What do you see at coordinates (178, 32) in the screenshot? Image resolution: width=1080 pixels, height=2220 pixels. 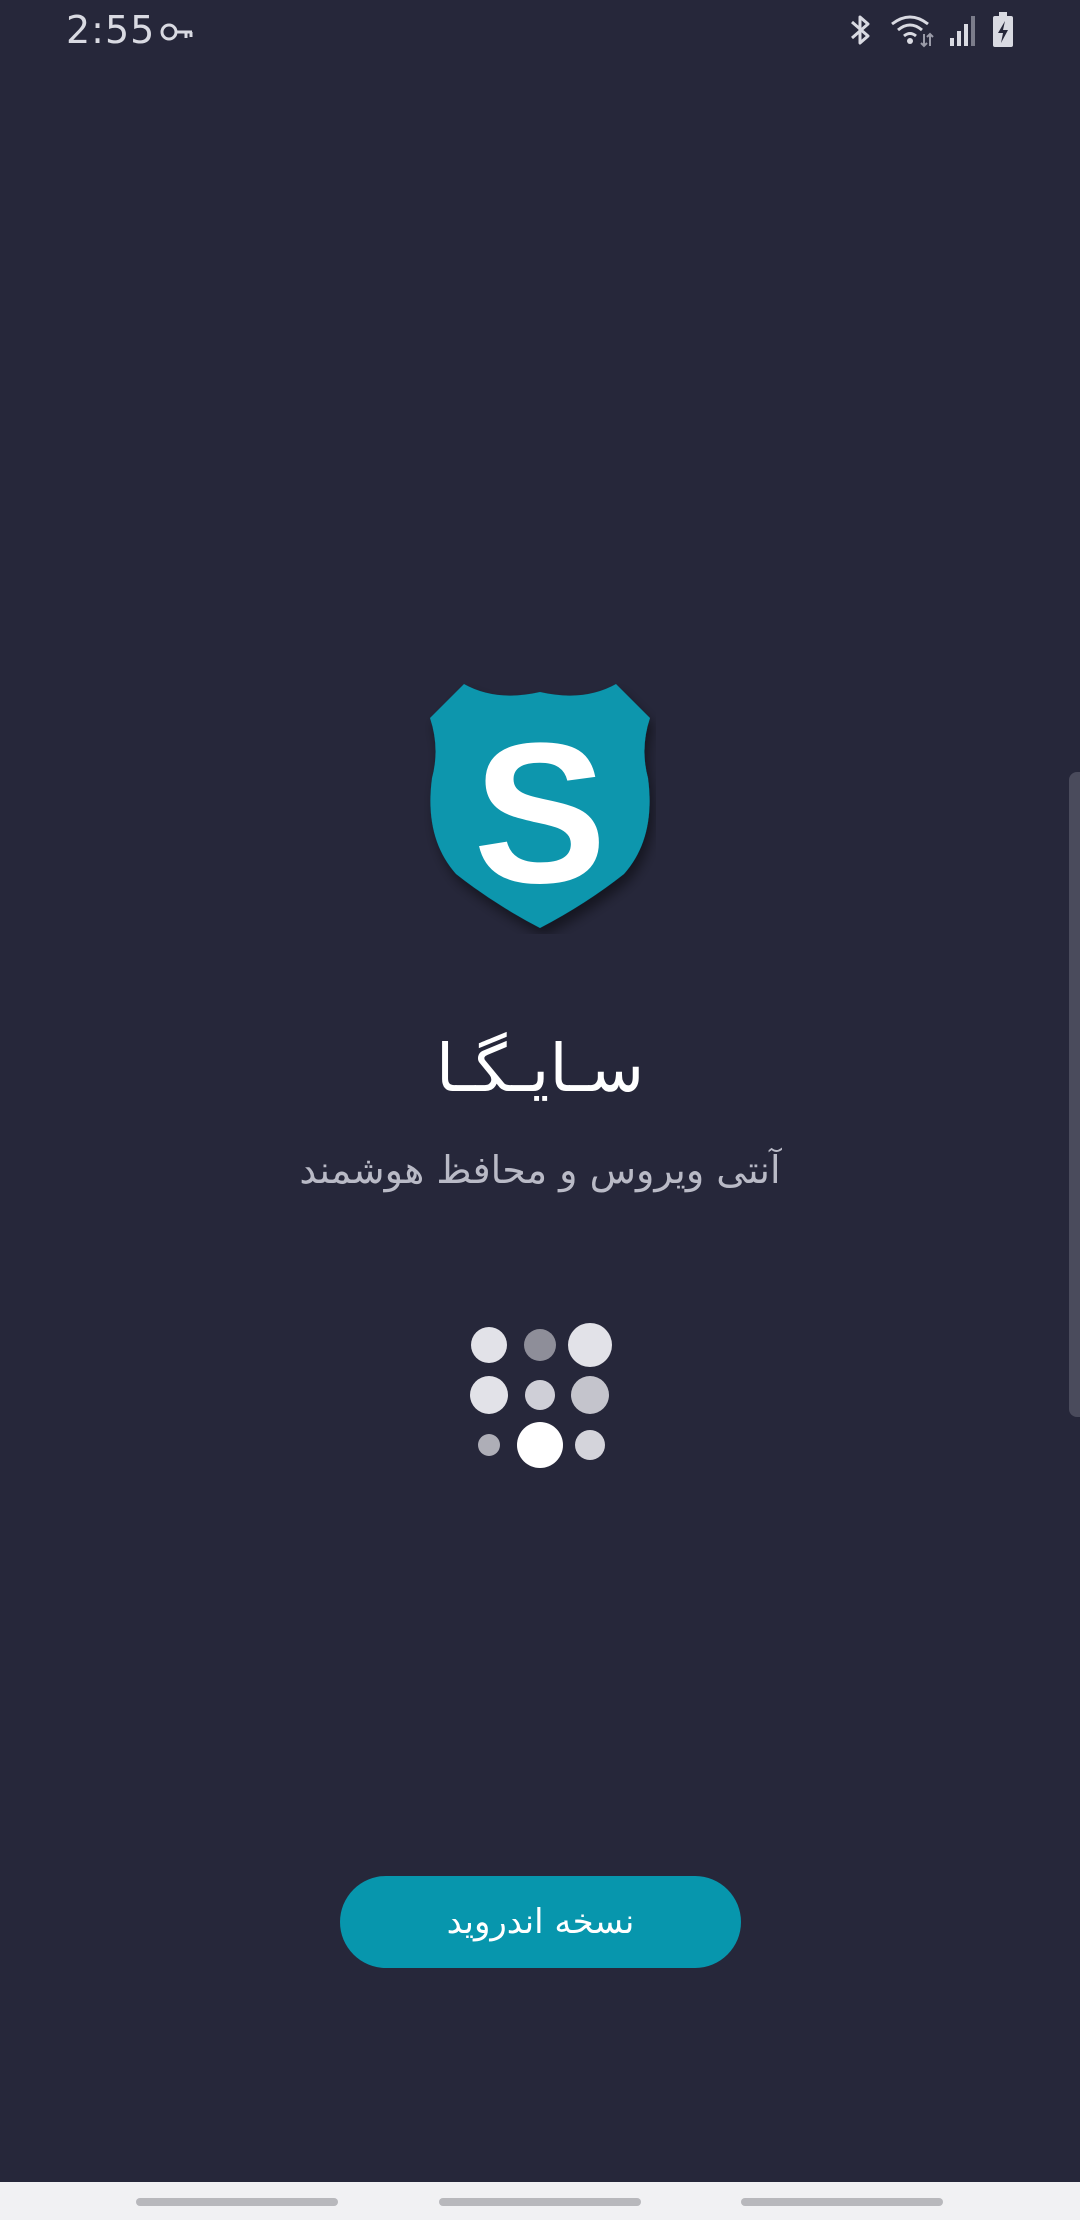 I see `vpn-key-icon` at bounding box center [178, 32].